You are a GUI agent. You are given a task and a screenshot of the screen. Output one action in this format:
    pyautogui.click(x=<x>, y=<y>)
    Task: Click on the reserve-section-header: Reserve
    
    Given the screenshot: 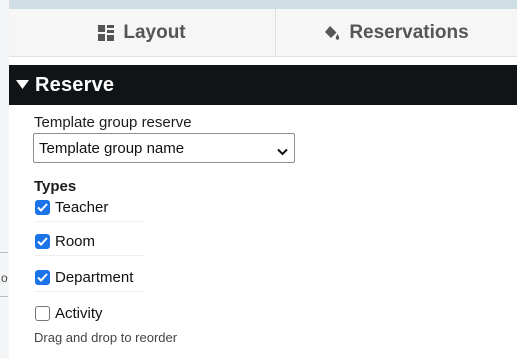 What is the action you would take?
    pyautogui.click(x=263, y=85)
    